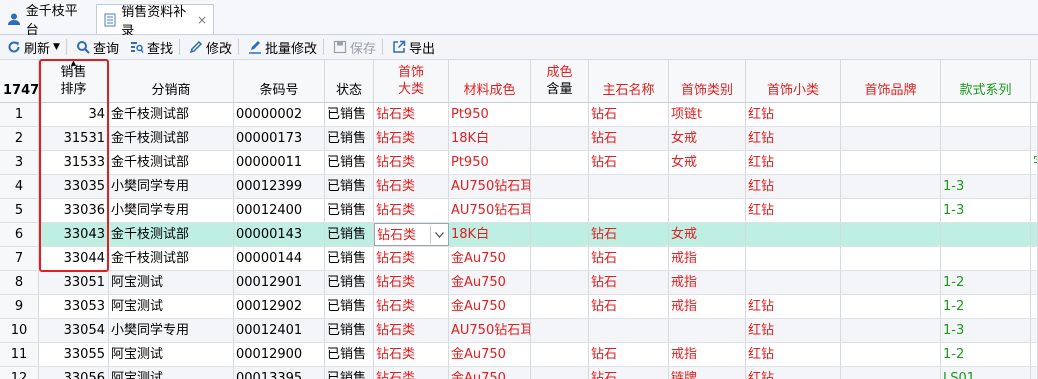  I want to click on table-row: 7 33044 金千枝测试部 00000144 已销售 钻石类 金Au750 钻石 戒指, so click(519, 259).